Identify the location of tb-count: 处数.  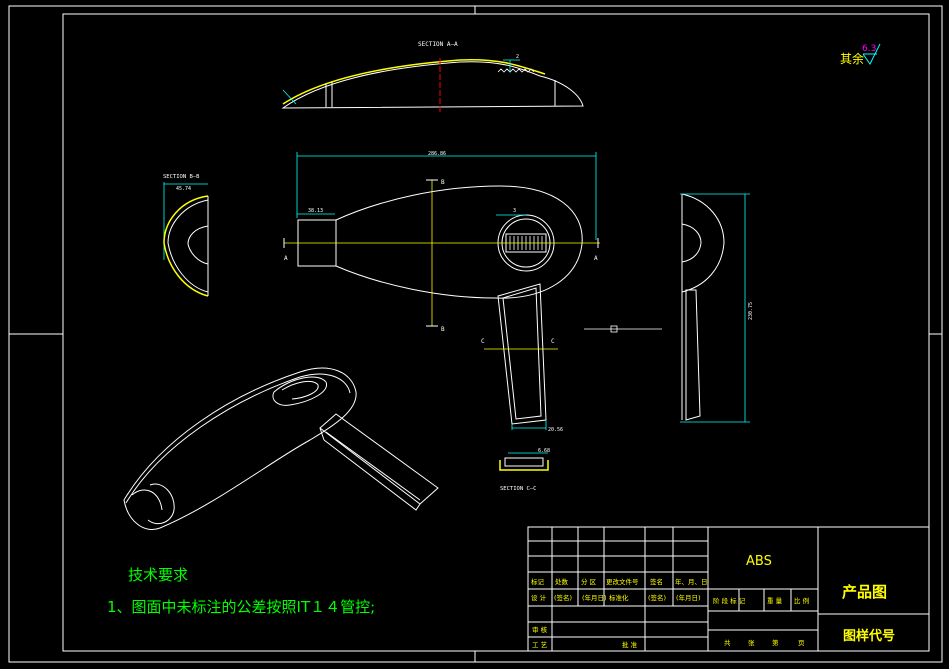
(562, 581).